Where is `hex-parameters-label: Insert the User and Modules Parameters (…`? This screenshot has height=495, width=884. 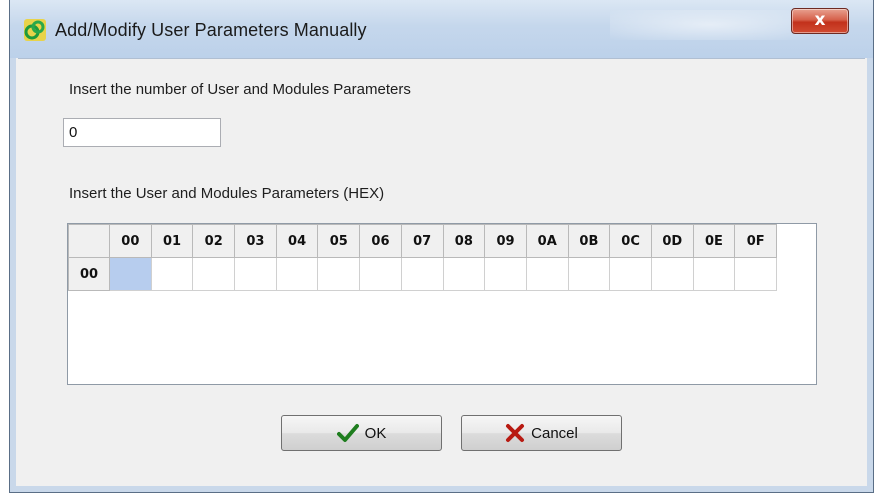 hex-parameters-label: Insert the User and Modules Parameters (… is located at coordinates (227, 193).